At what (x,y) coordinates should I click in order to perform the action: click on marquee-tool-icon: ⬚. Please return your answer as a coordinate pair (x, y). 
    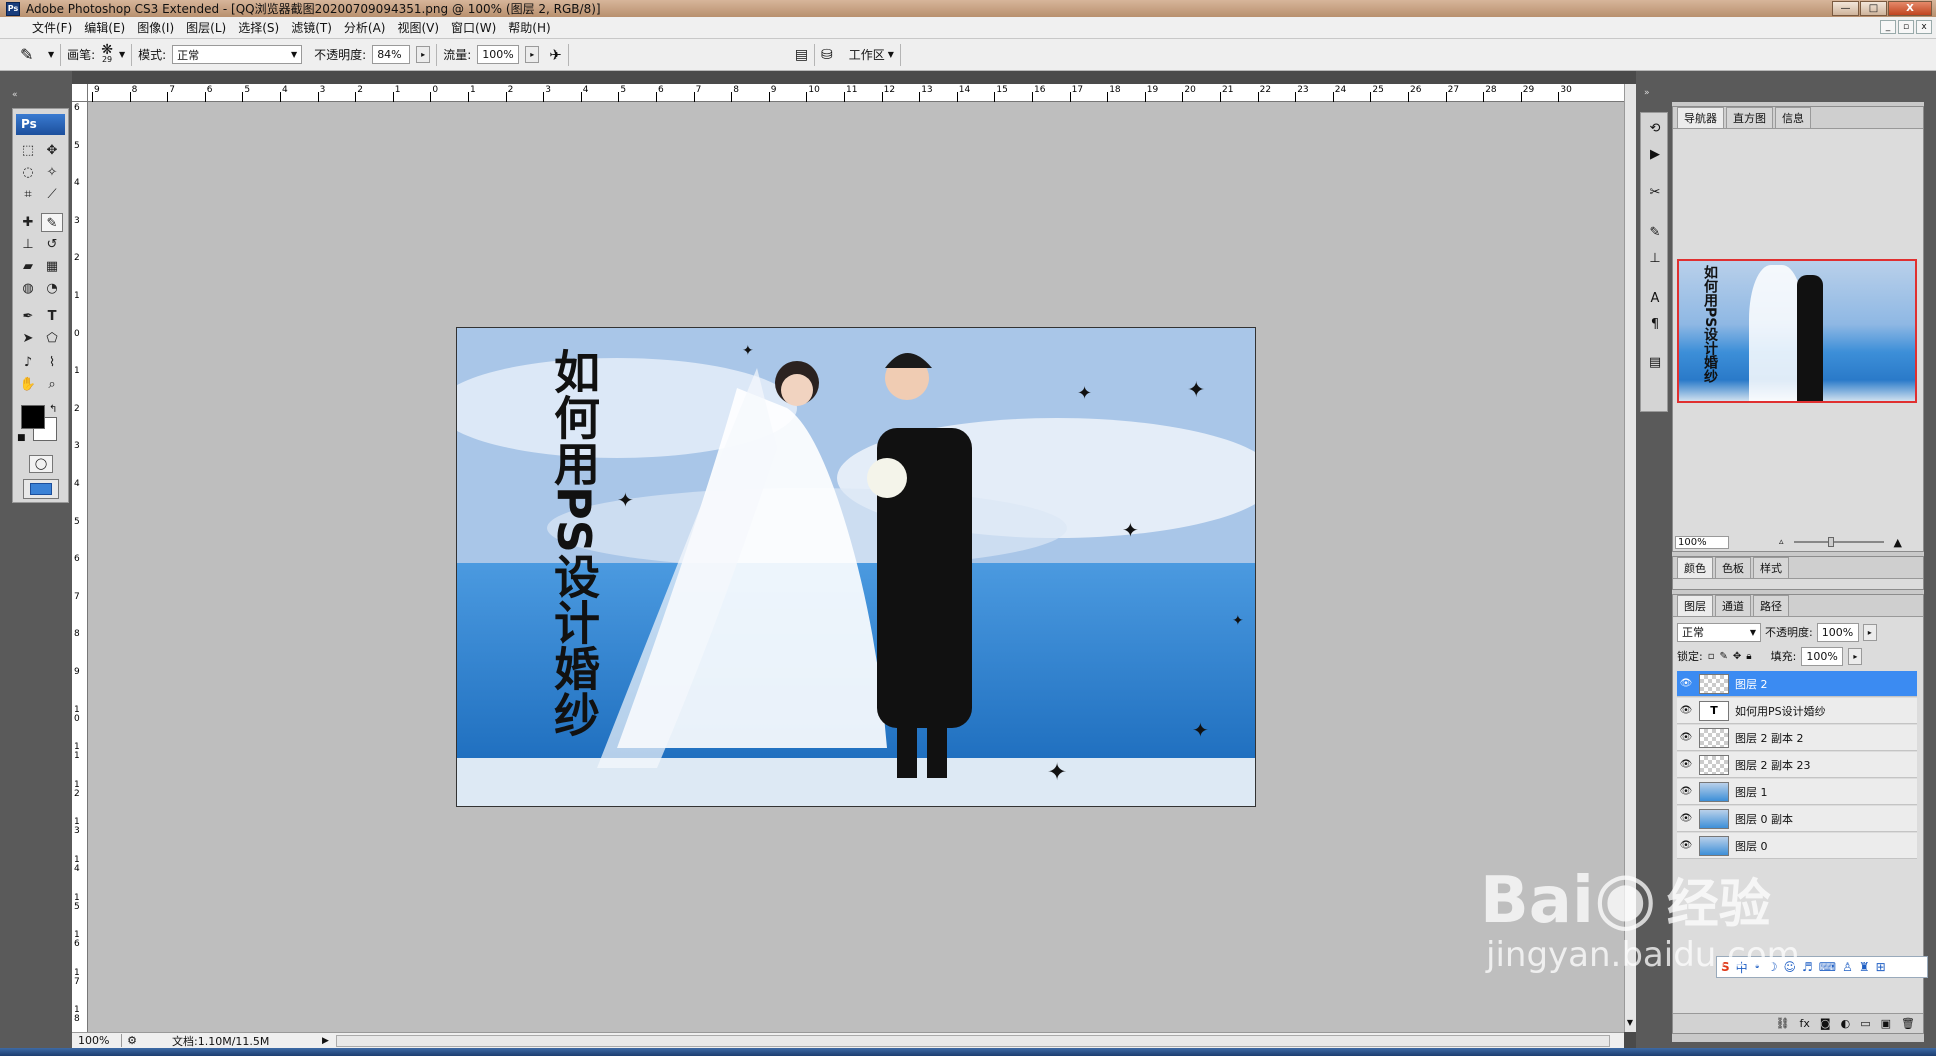
    Looking at the image, I should click on (28, 150).